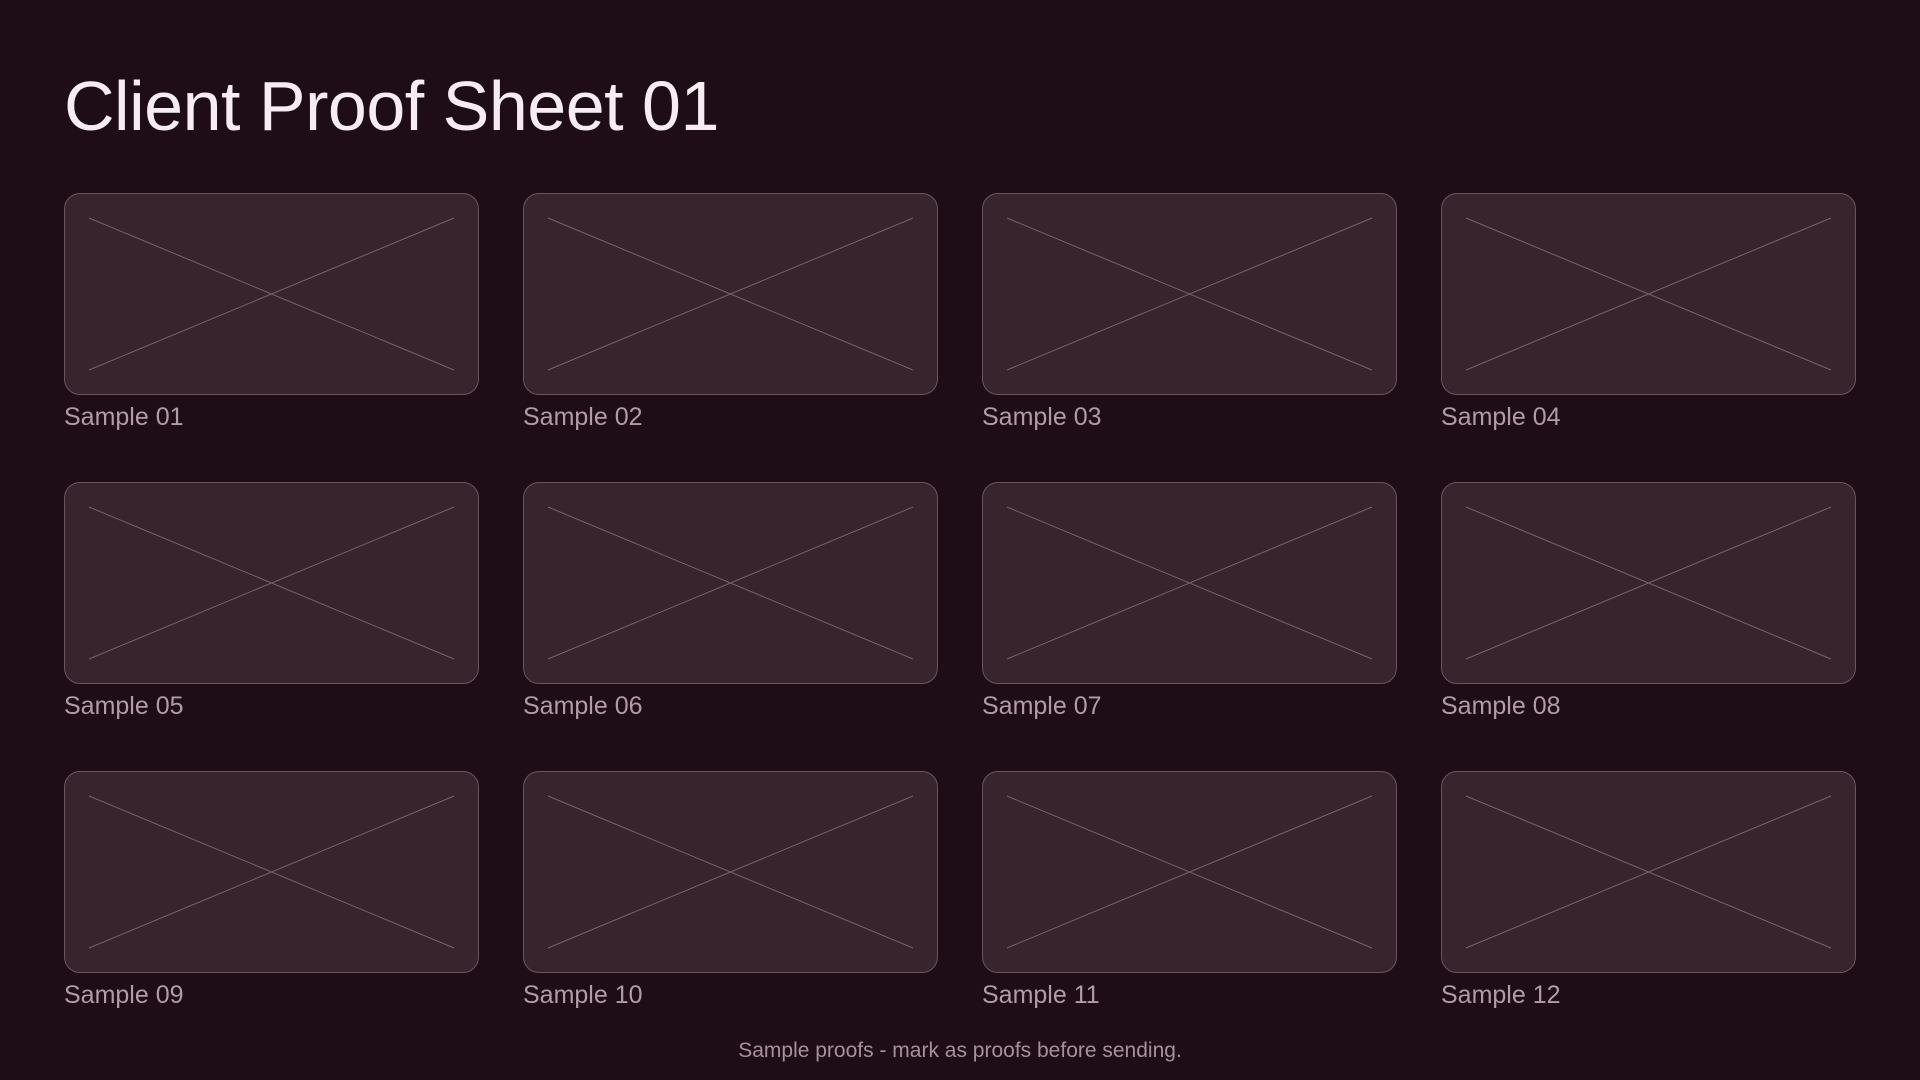  I want to click on sample-card: Sample 10, so click(730, 890).